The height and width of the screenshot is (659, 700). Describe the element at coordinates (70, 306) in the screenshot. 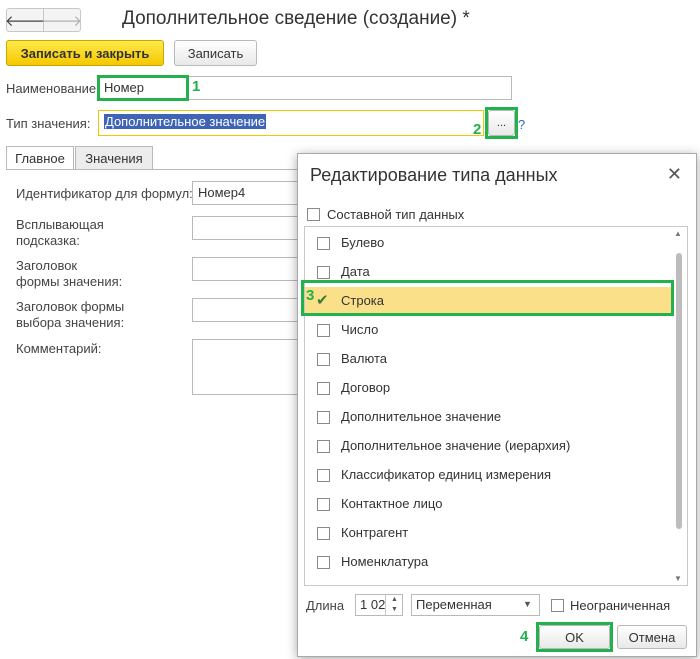

I see `choice-title-label-line1: Заголовок формы` at that location.